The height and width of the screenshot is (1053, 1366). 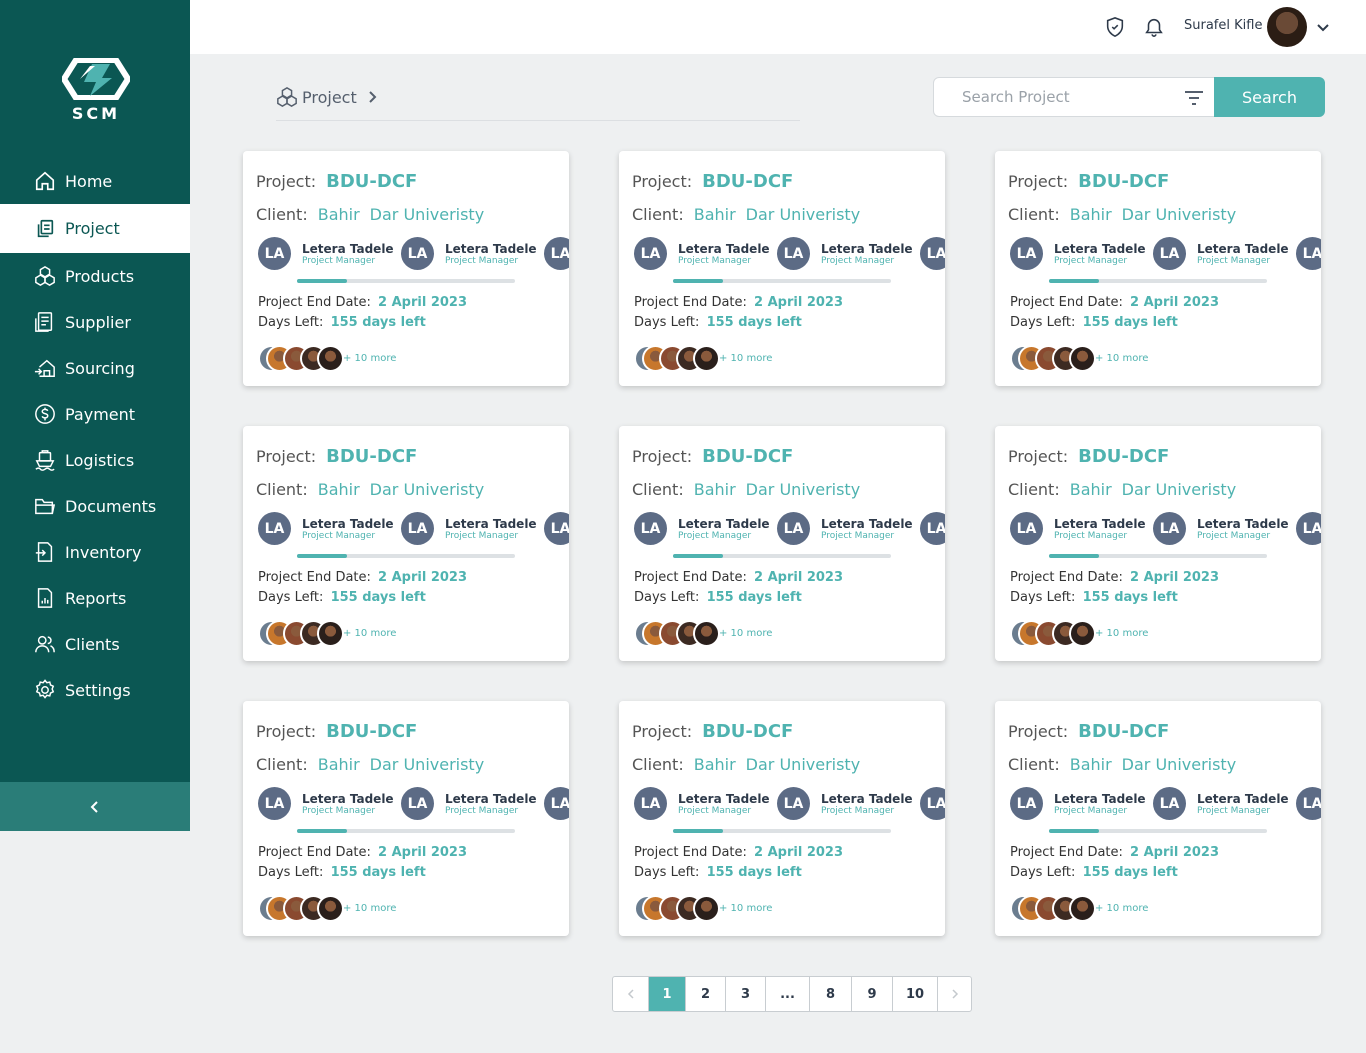 What do you see at coordinates (831, 994) in the screenshot?
I see `page-button: 8` at bounding box center [831, 994].